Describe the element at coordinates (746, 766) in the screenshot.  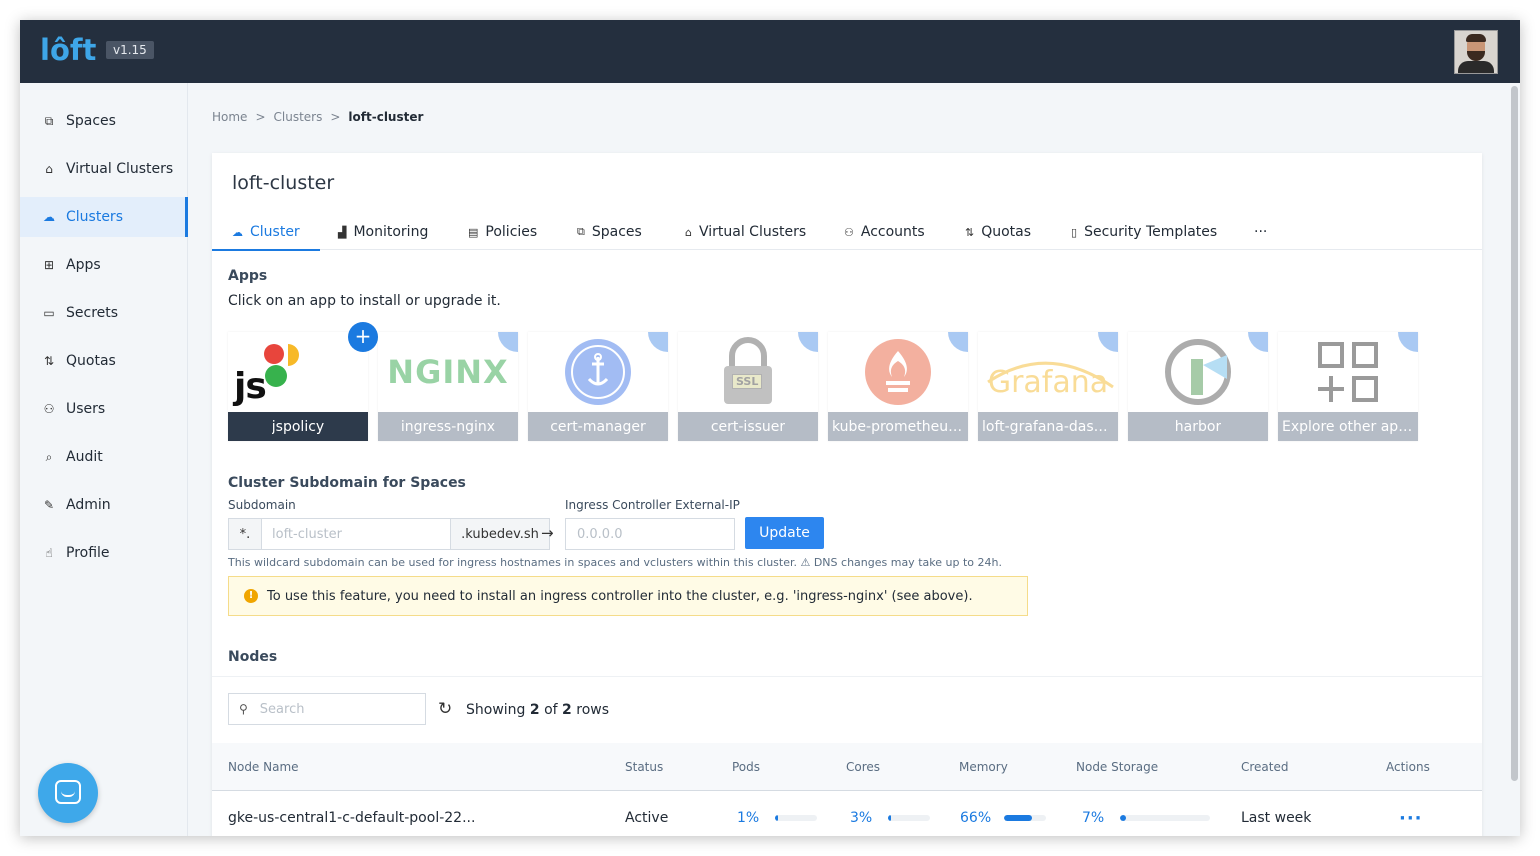
I see `column-pods: Pods` at that location.